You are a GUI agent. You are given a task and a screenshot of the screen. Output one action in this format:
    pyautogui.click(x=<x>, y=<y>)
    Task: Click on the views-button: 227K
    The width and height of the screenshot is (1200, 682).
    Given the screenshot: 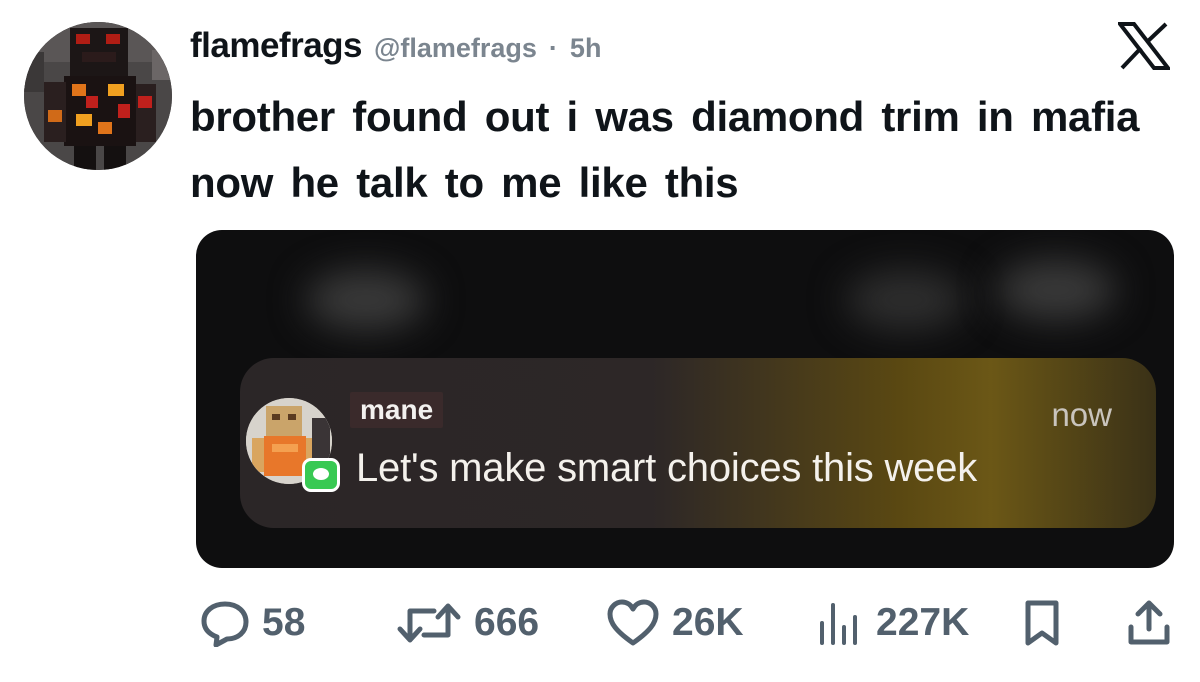 What is the action you would take?
    pyautogui.click(x=892, y=623)
    